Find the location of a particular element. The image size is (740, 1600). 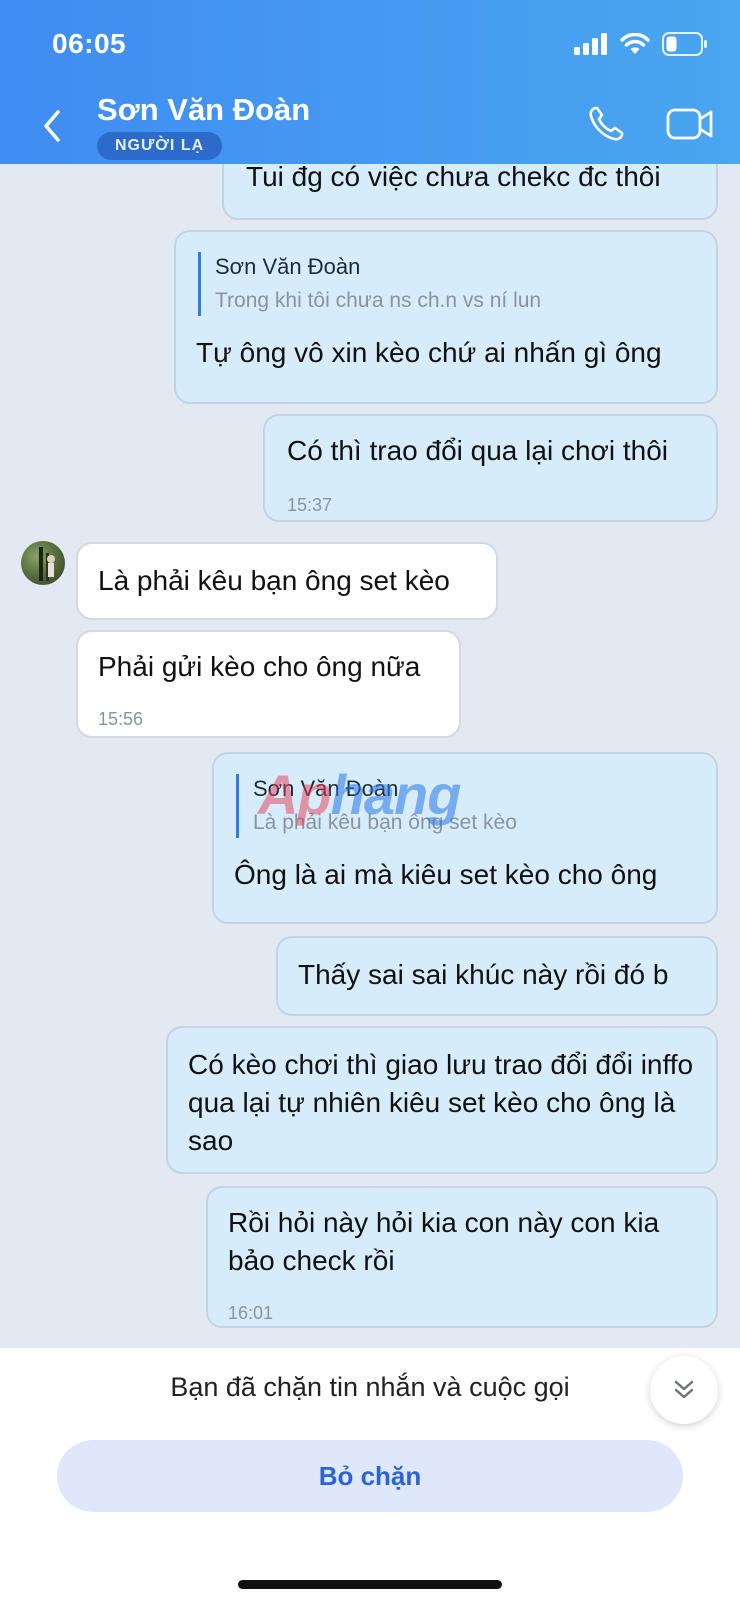

battery-icon is located at coordinates (684, 44).